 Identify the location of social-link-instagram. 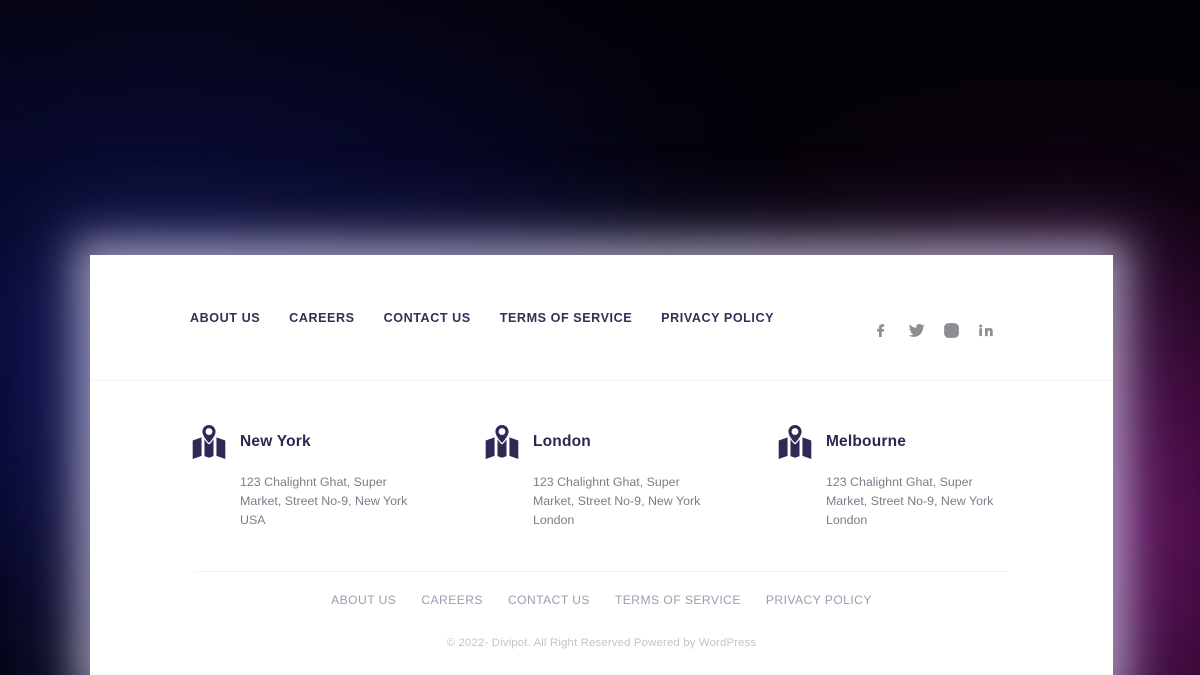
(951, 330).